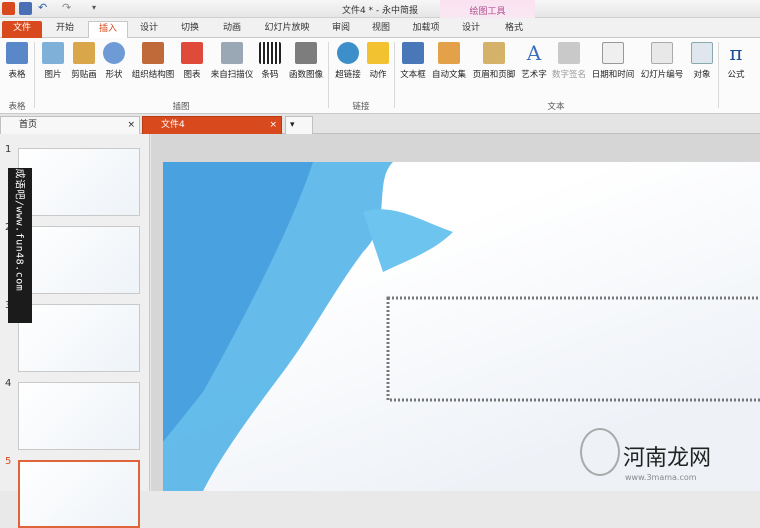  I want to click on slide-number-icon, so click(662, 53).